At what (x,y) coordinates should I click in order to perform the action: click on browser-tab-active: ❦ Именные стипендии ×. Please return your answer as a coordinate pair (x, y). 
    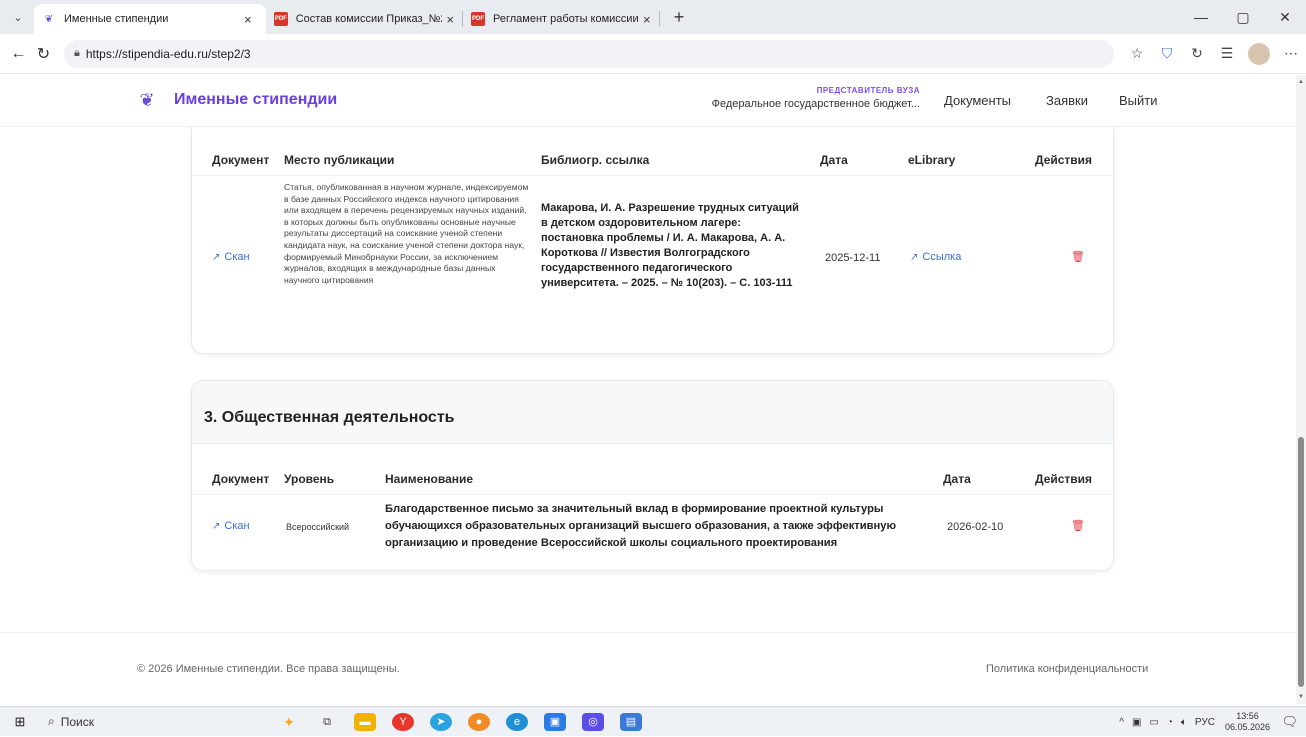
    Looking at the image, I should click on (150, 19).